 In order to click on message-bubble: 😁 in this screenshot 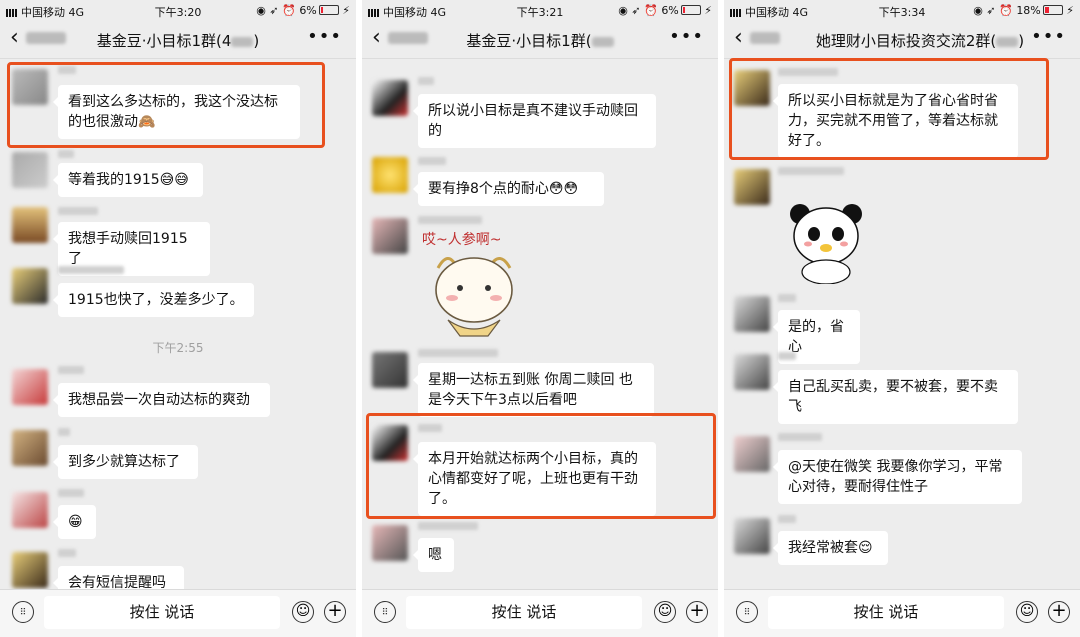, I will do `click(74, 522)`.